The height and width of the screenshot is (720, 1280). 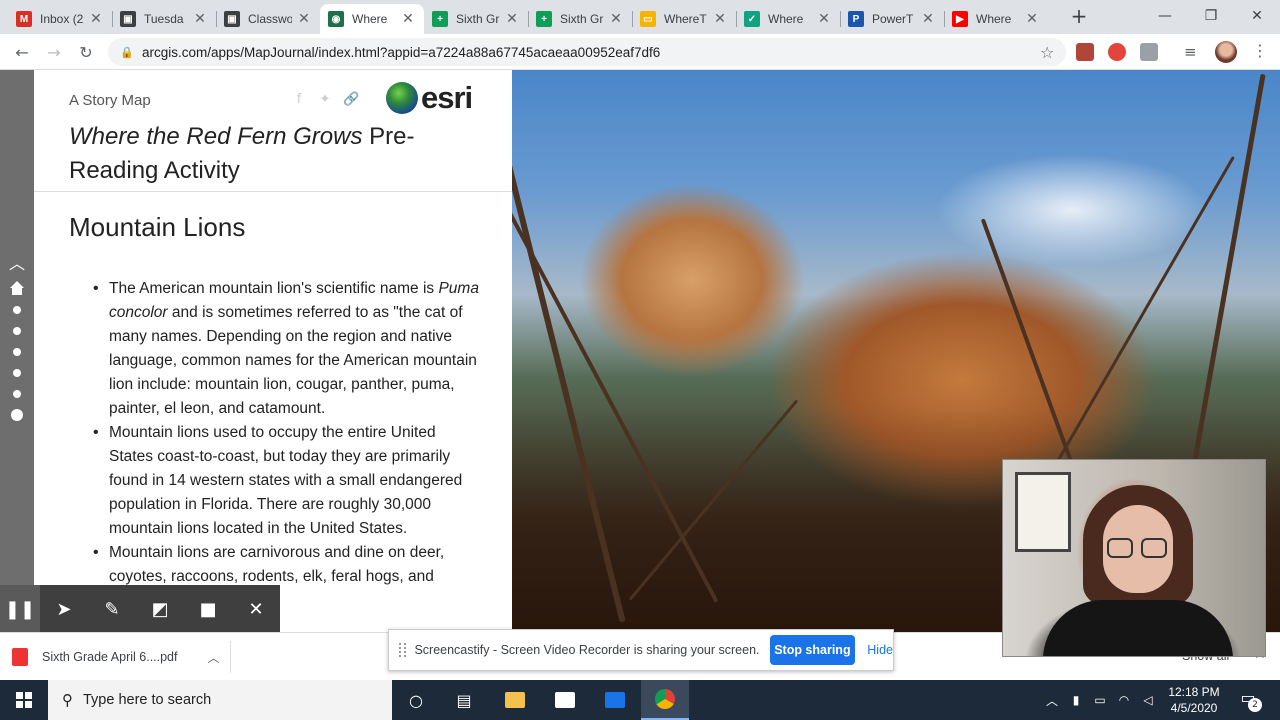 I want to click on bookmark-star-icon: ☆, so click(x=1053, y=52).